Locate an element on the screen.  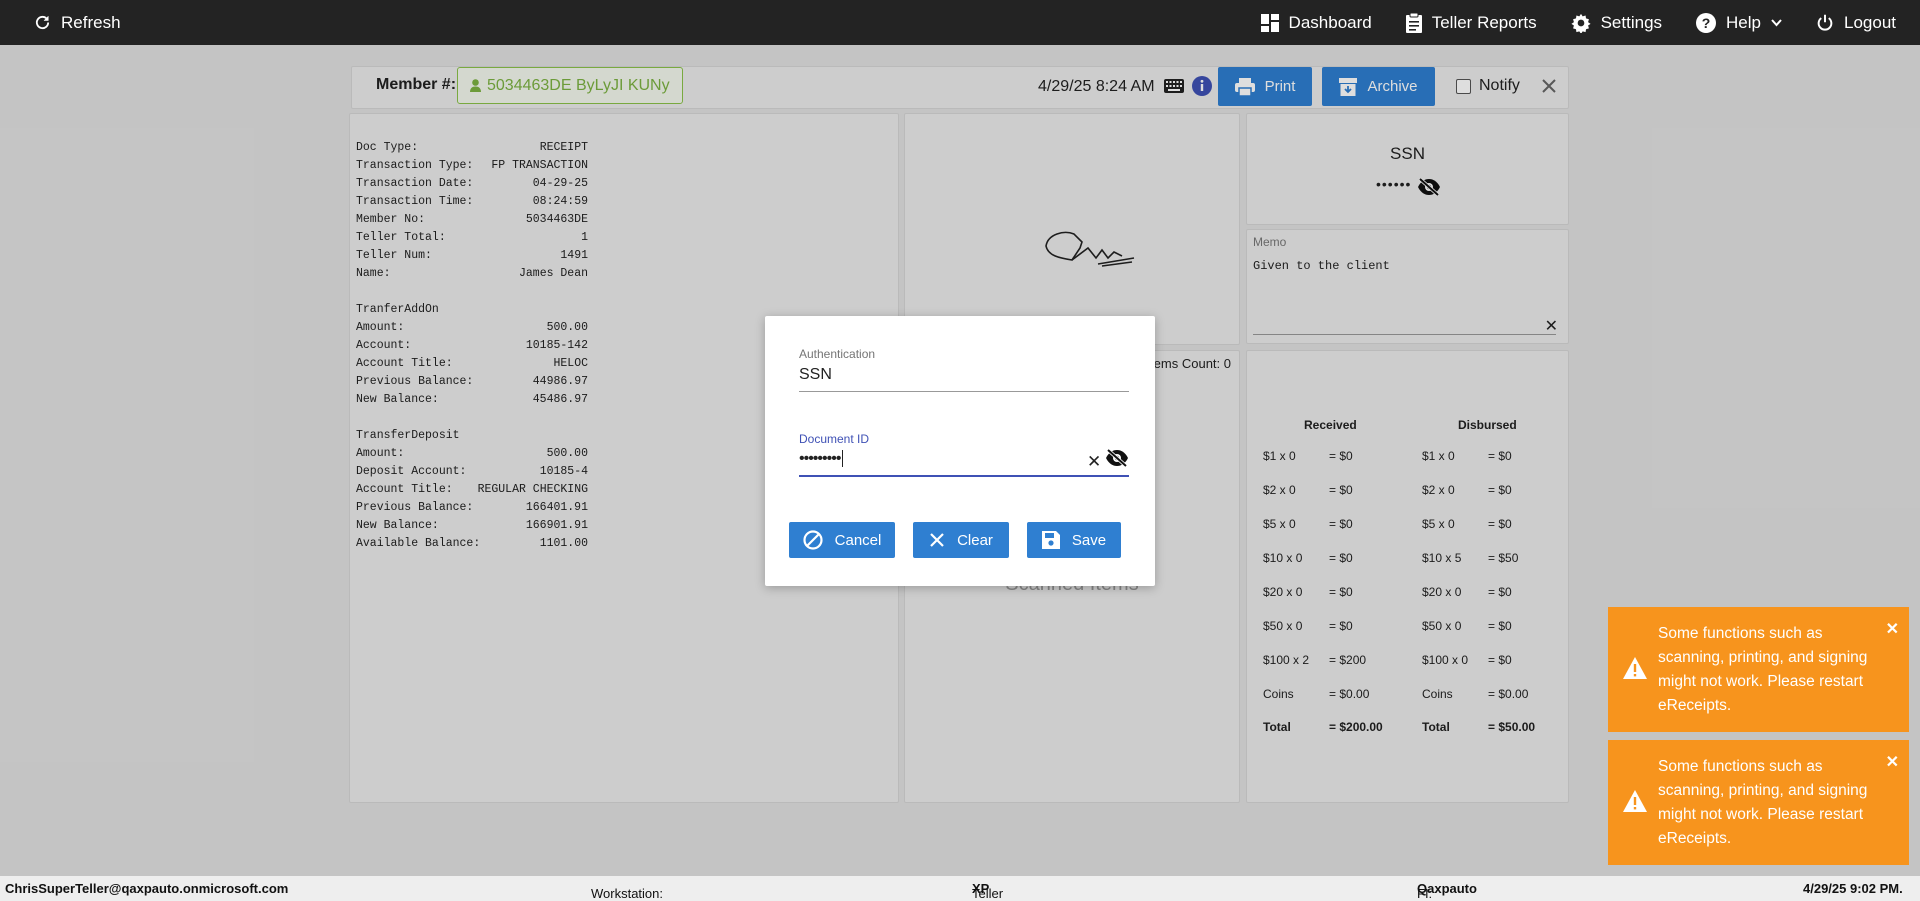
nav-dashboard: Dashboard is located at coordinates (1316, 22).